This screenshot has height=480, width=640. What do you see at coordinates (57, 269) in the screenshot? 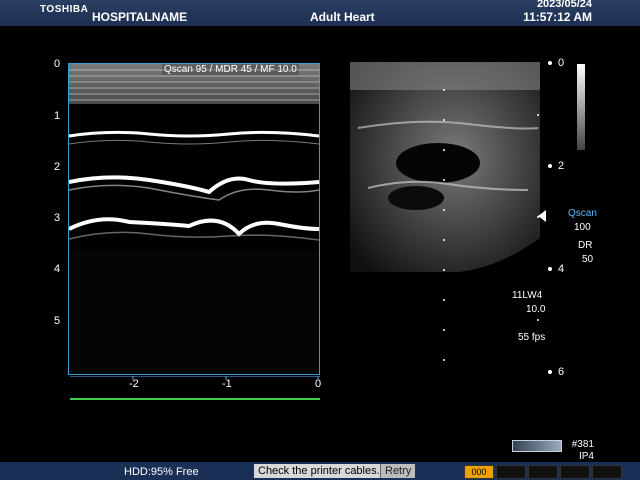
I see `mmode-depth-label: 4` at bounding box center [57, 269].